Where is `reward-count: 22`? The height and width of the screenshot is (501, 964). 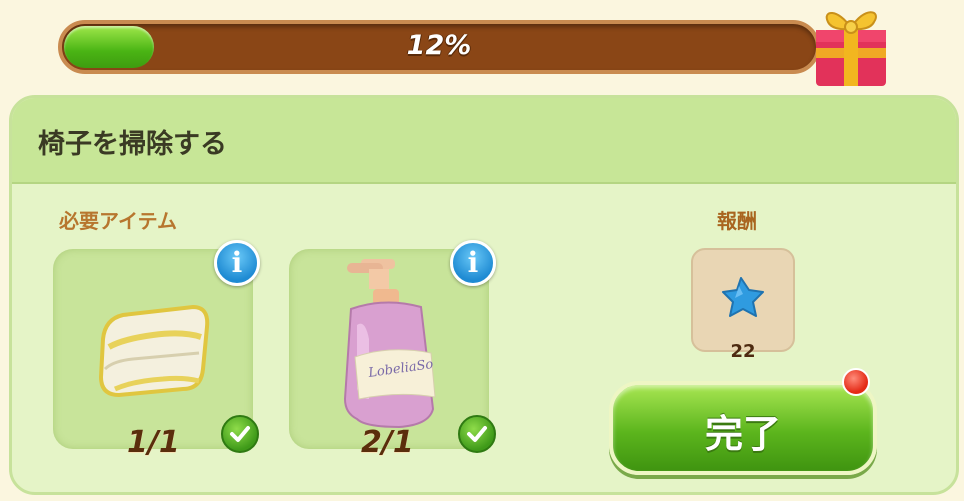 reward-count: 22 is located at coordinates (743, 351).